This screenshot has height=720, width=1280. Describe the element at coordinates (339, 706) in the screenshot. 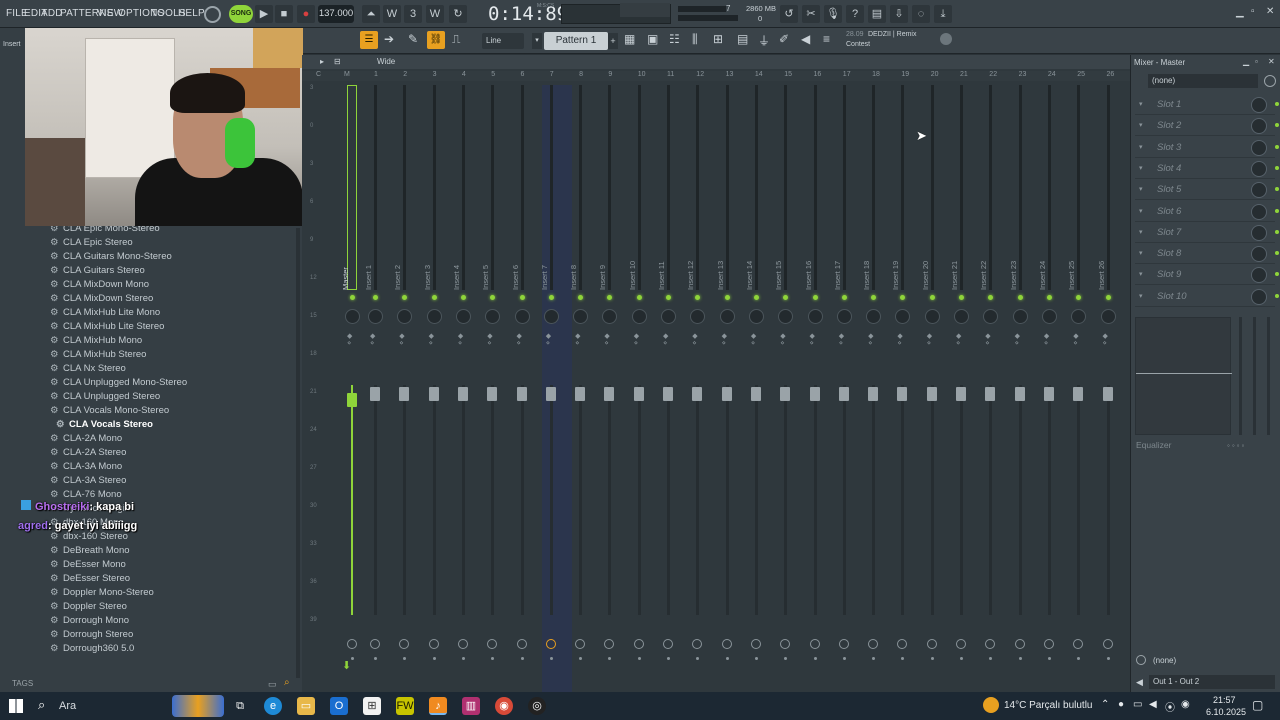

I see `outlook-icon: O` at that location.